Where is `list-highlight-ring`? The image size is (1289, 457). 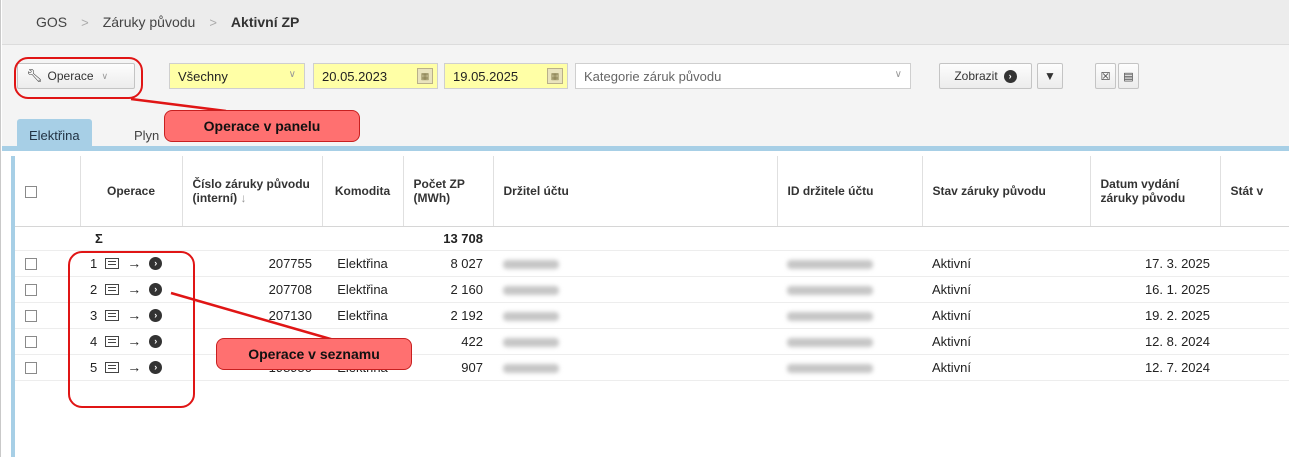
list-highlight-ring is located at coordinates (131, 329).